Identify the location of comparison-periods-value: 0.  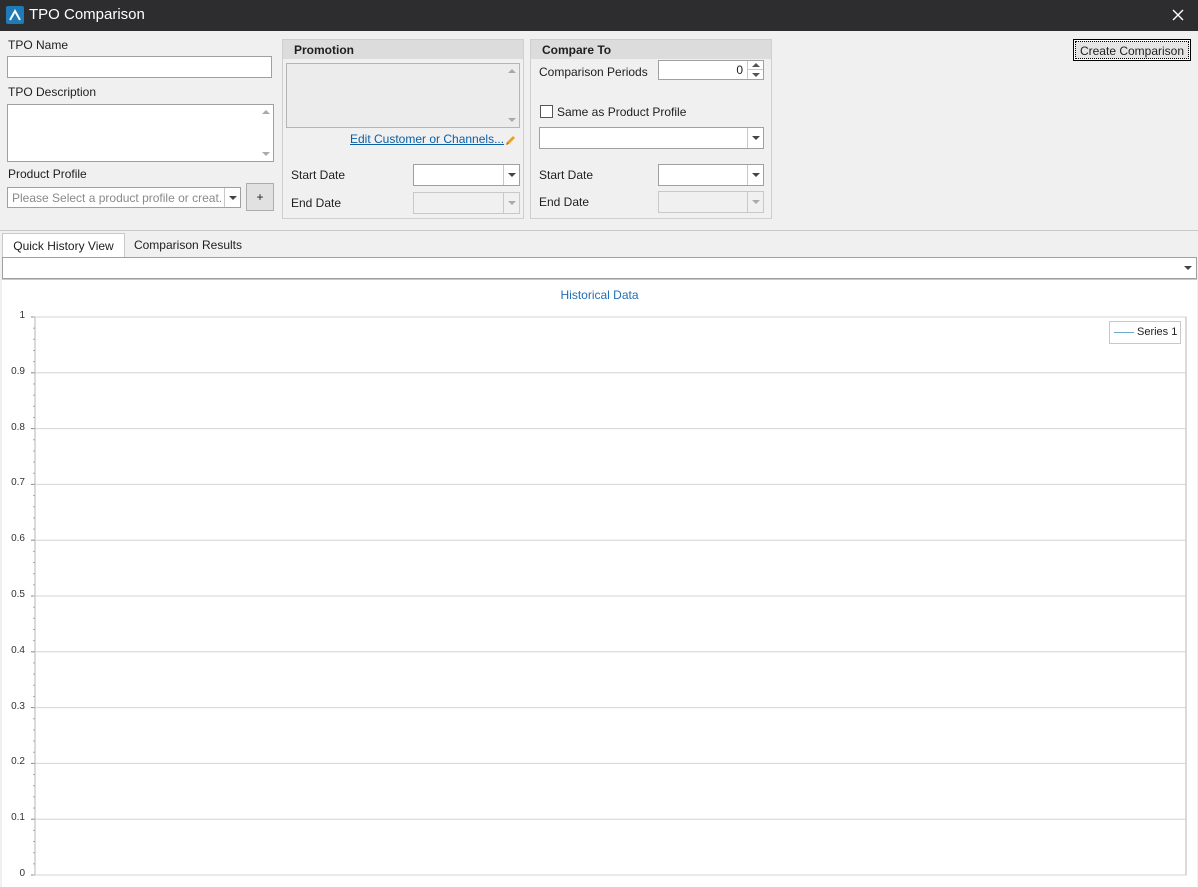
(739, 70).